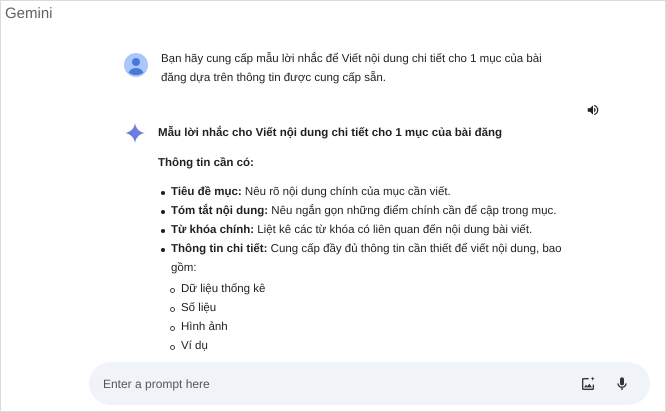 The image size is (666, 412). Describe the element at coordinates (331, 132) in the screenshot. I see `response-heading: Mẫu lời nhắc cho Viết nội dung chi tiết cho 1 mục của bài đăng` at that location.